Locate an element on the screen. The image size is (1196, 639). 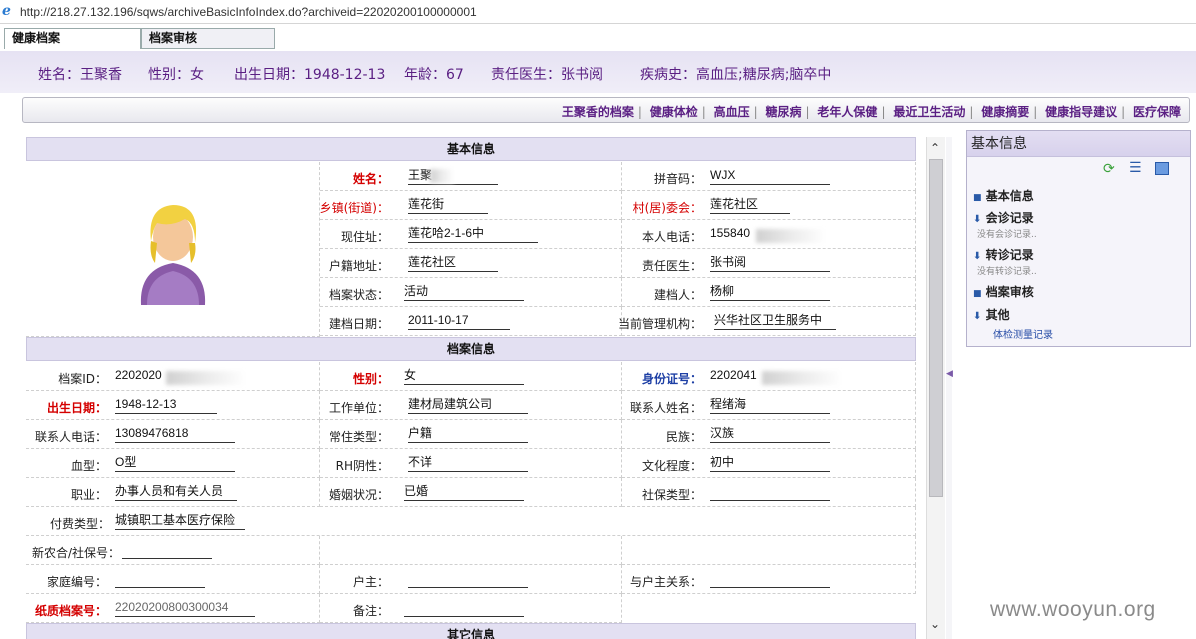
cell-gender: 性别： 女 is located at coordinates (471, 376).